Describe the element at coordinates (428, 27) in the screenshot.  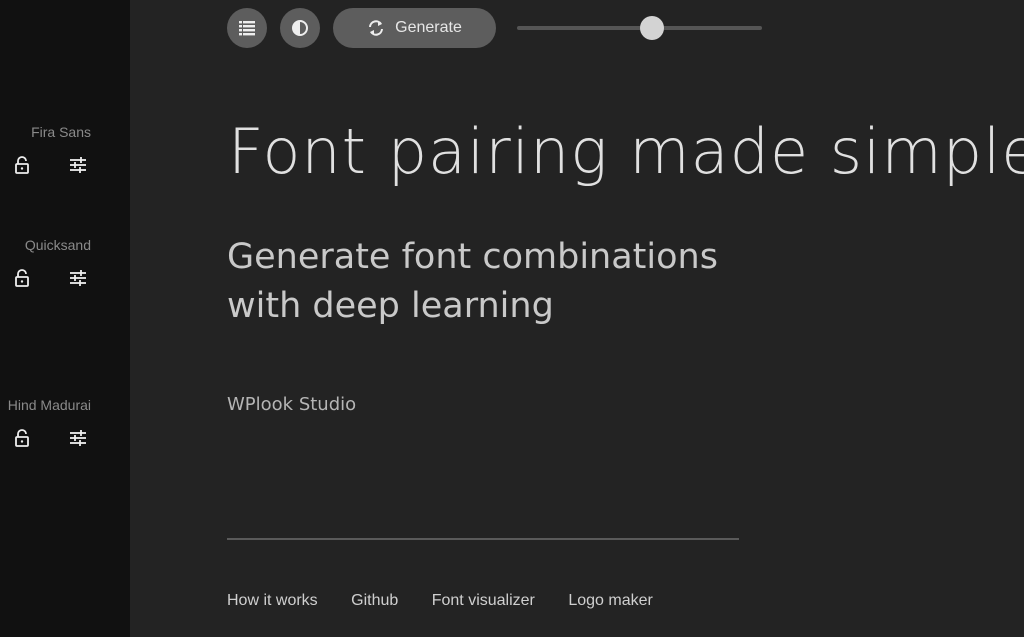
I see `generate-label: Generate` at that location.